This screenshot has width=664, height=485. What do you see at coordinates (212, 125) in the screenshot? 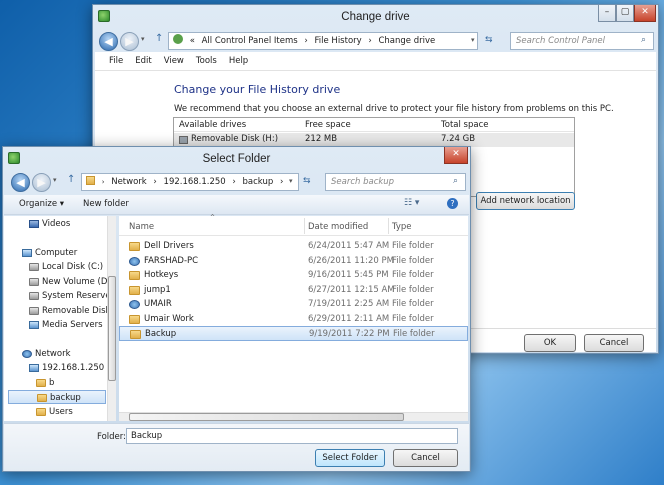
I see `column-available-drives: Available drives` at bounding box center [212, 125].